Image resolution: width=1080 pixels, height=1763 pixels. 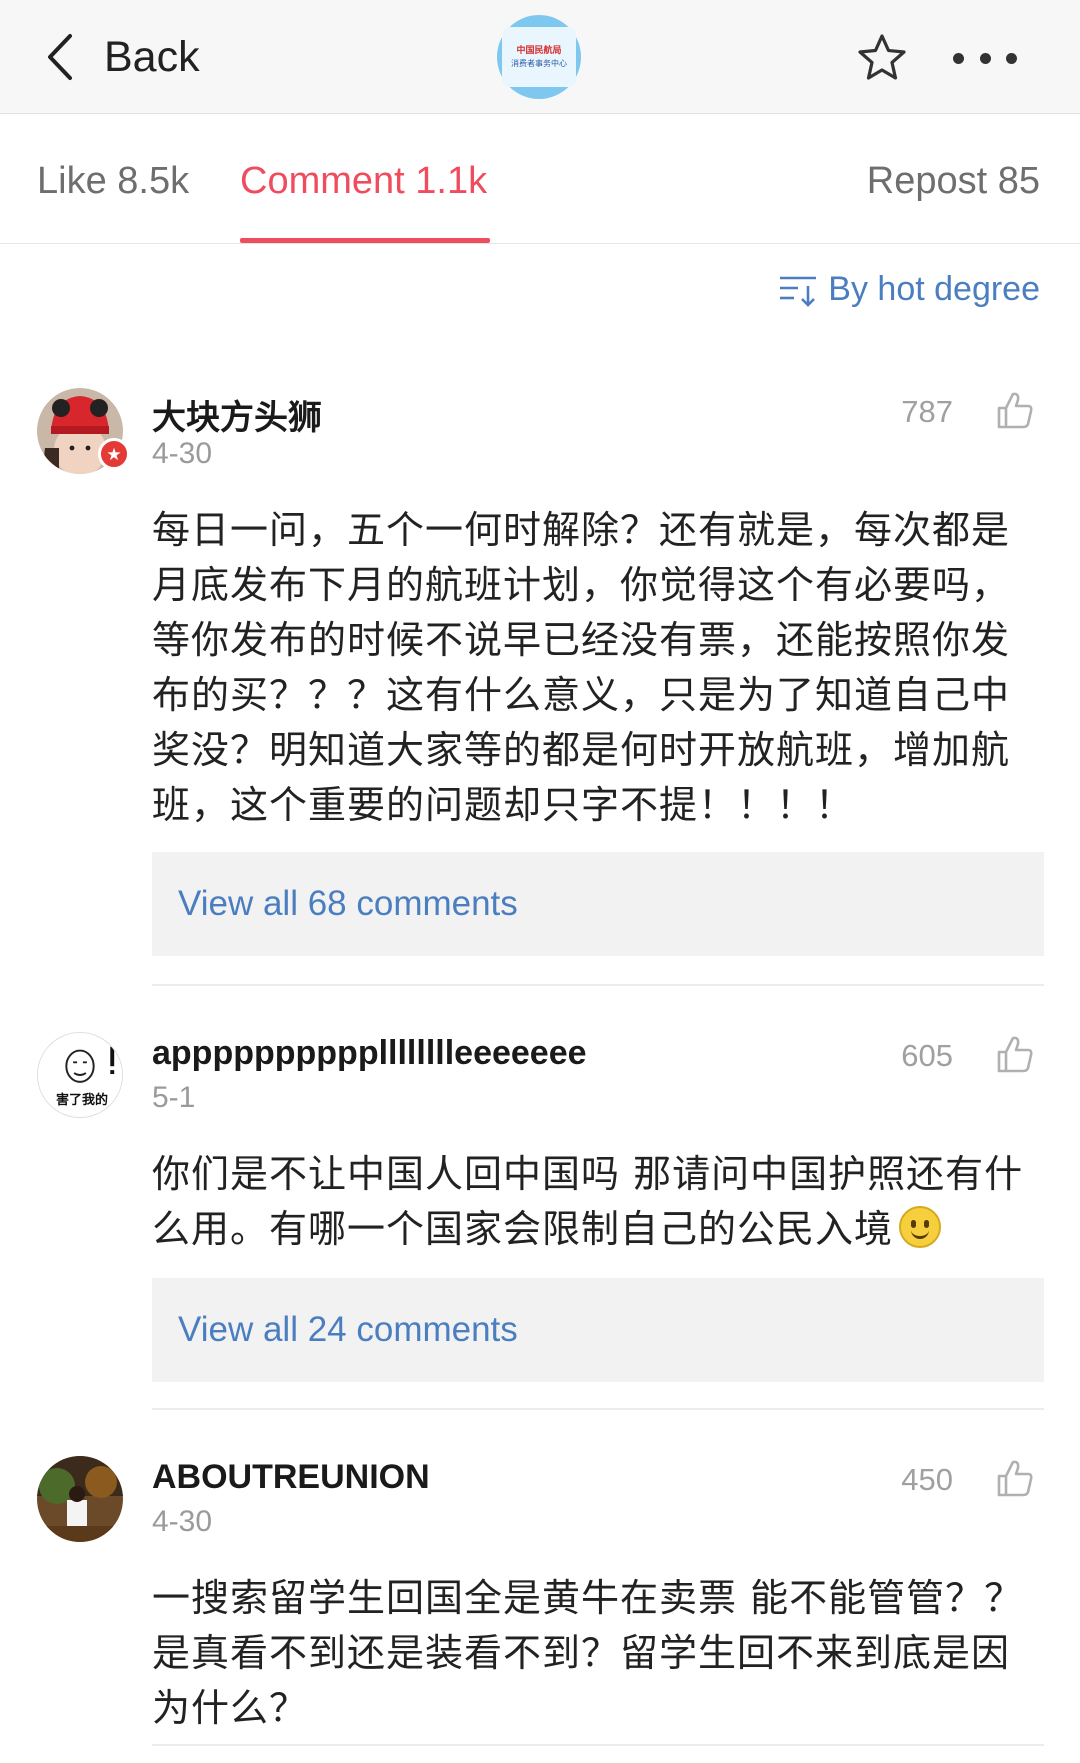 What do you see at coordinates (82, 1100) in the screenshot?
I see `avatar-caption: 害了我的` at bounding box center [82, 1100].